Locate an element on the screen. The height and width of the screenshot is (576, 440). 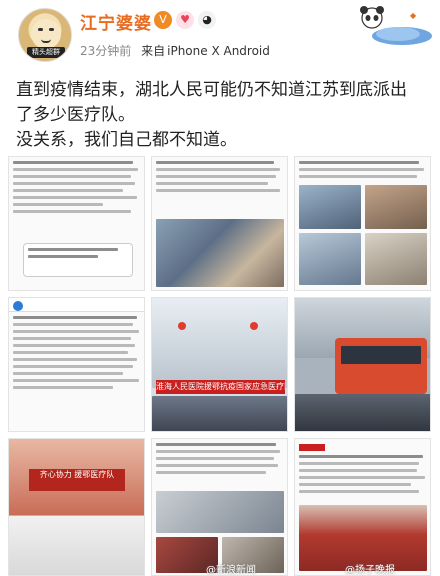
post-source-device: iPhone X Android is located at coordinates (218, 51).